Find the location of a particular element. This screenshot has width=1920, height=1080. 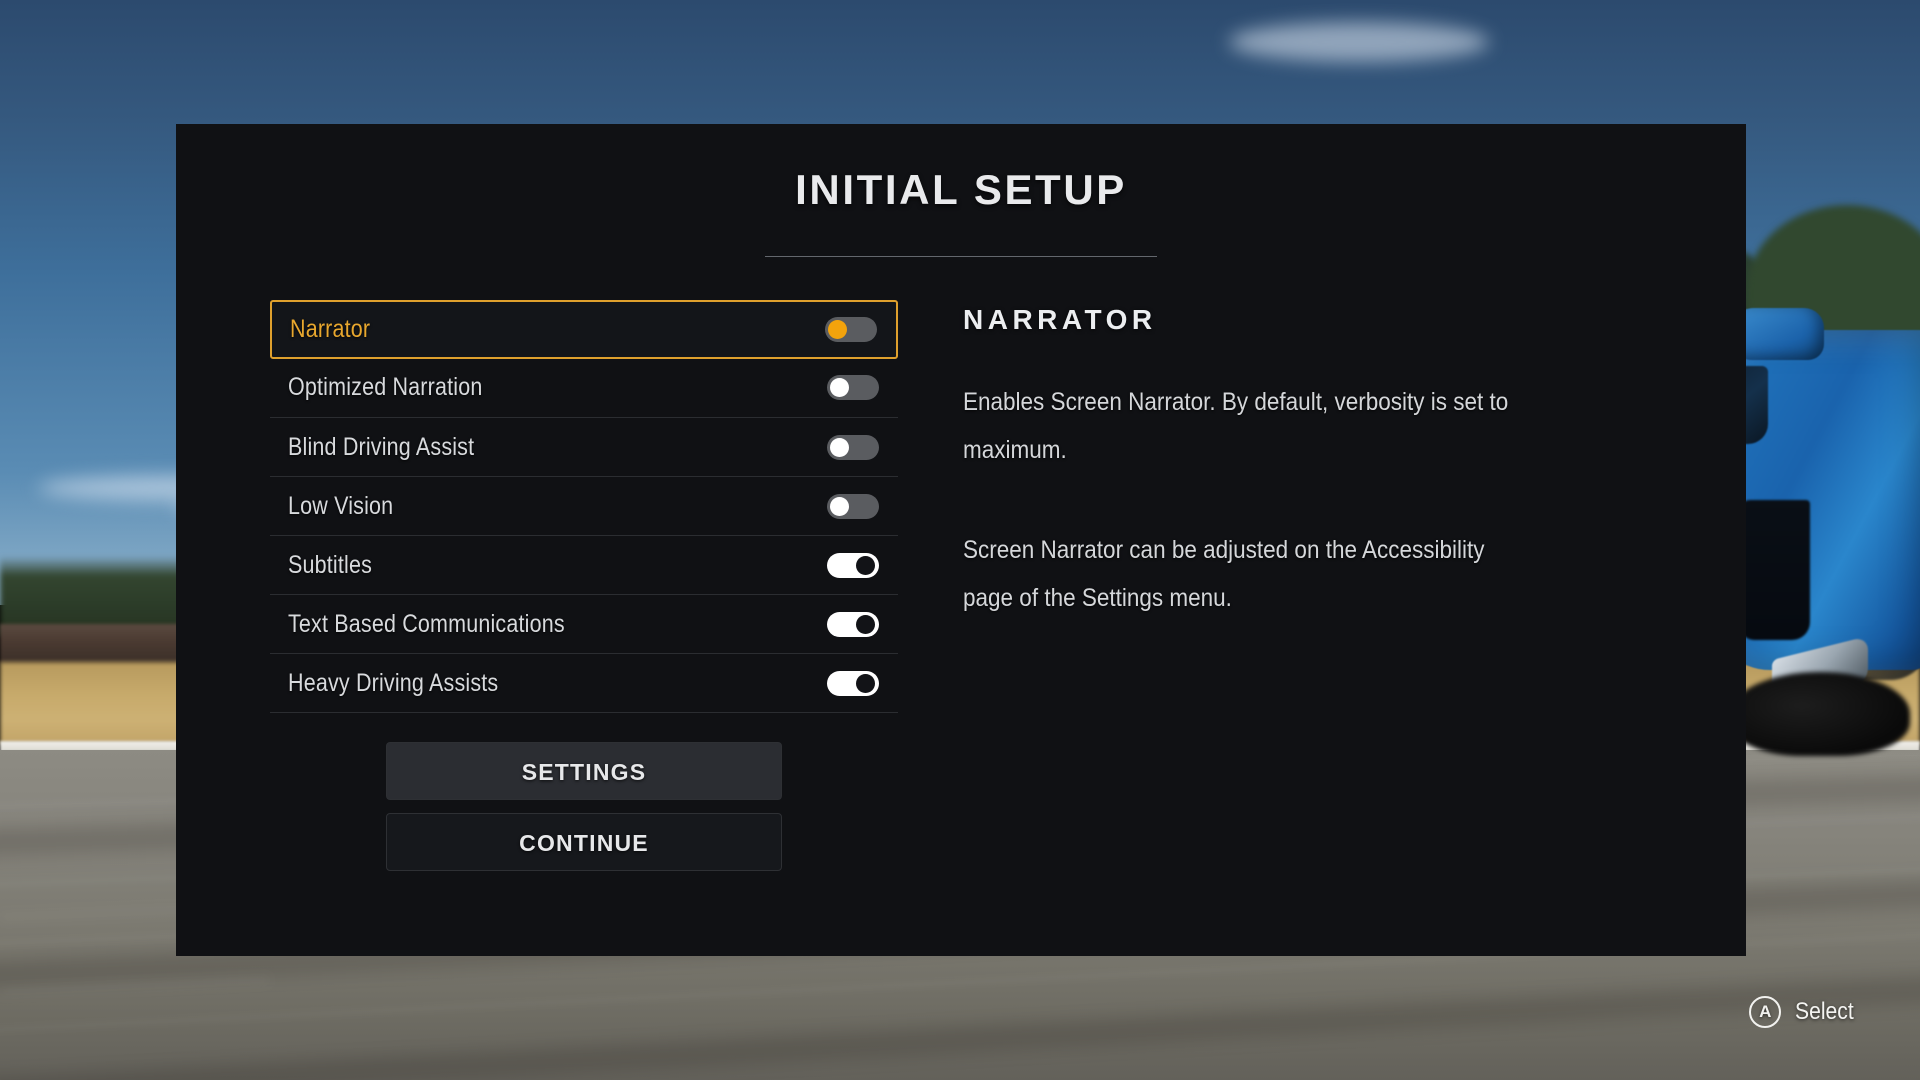

toggle-heavy-driving-assists is located at coordinates (853, 683).